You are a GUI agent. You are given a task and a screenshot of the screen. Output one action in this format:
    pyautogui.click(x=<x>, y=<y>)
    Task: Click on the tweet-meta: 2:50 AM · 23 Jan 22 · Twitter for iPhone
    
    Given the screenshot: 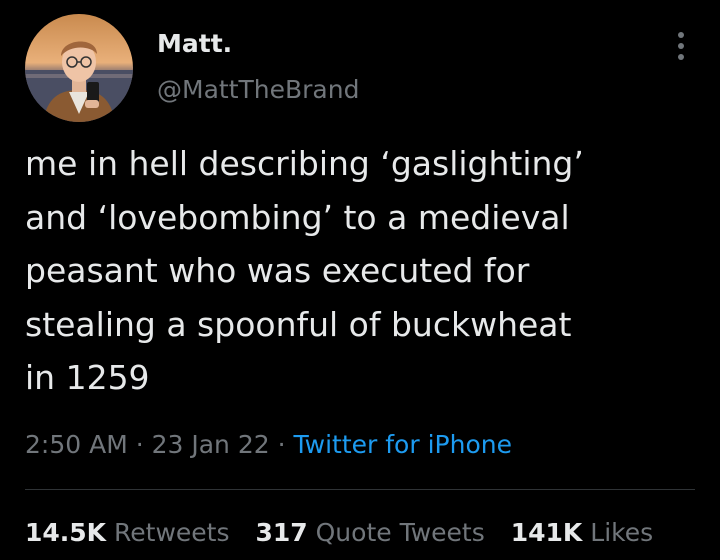 What is the action you would take?
    pyautogui.click(x=268, y=445)
    